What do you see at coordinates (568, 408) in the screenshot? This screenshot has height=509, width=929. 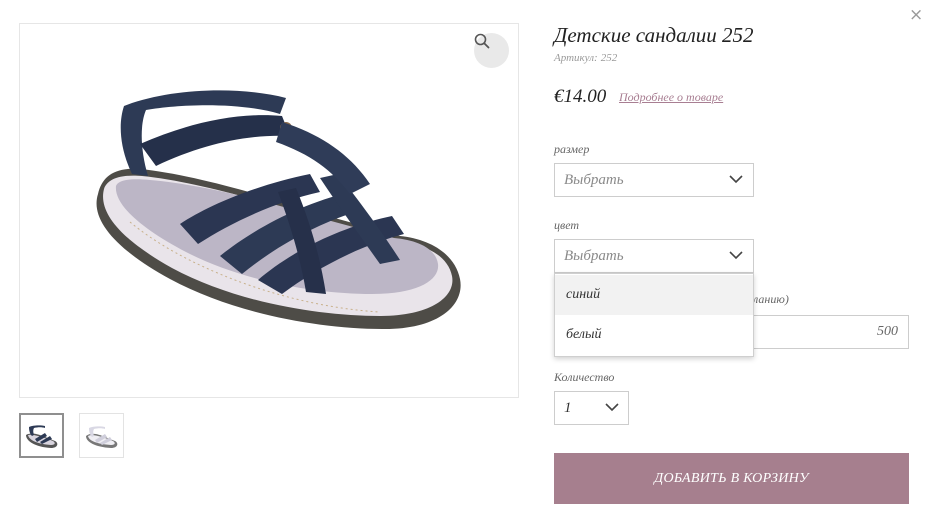 I see `quantity-value: 1` at bounding box center [568, 408].